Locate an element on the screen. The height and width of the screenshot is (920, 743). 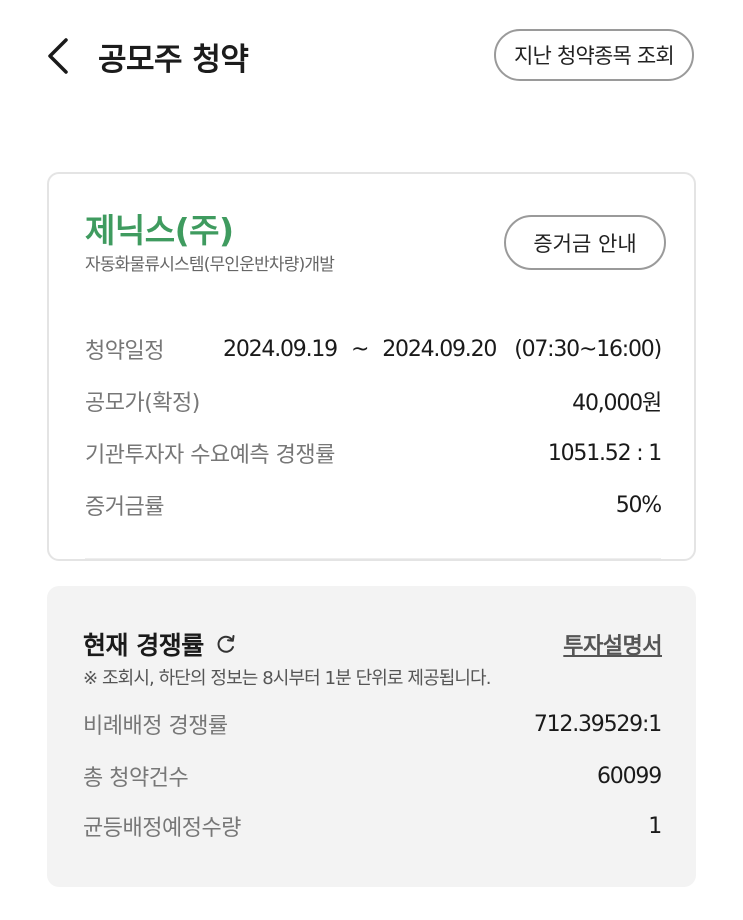
back-button is located at coordinates (58, 56).